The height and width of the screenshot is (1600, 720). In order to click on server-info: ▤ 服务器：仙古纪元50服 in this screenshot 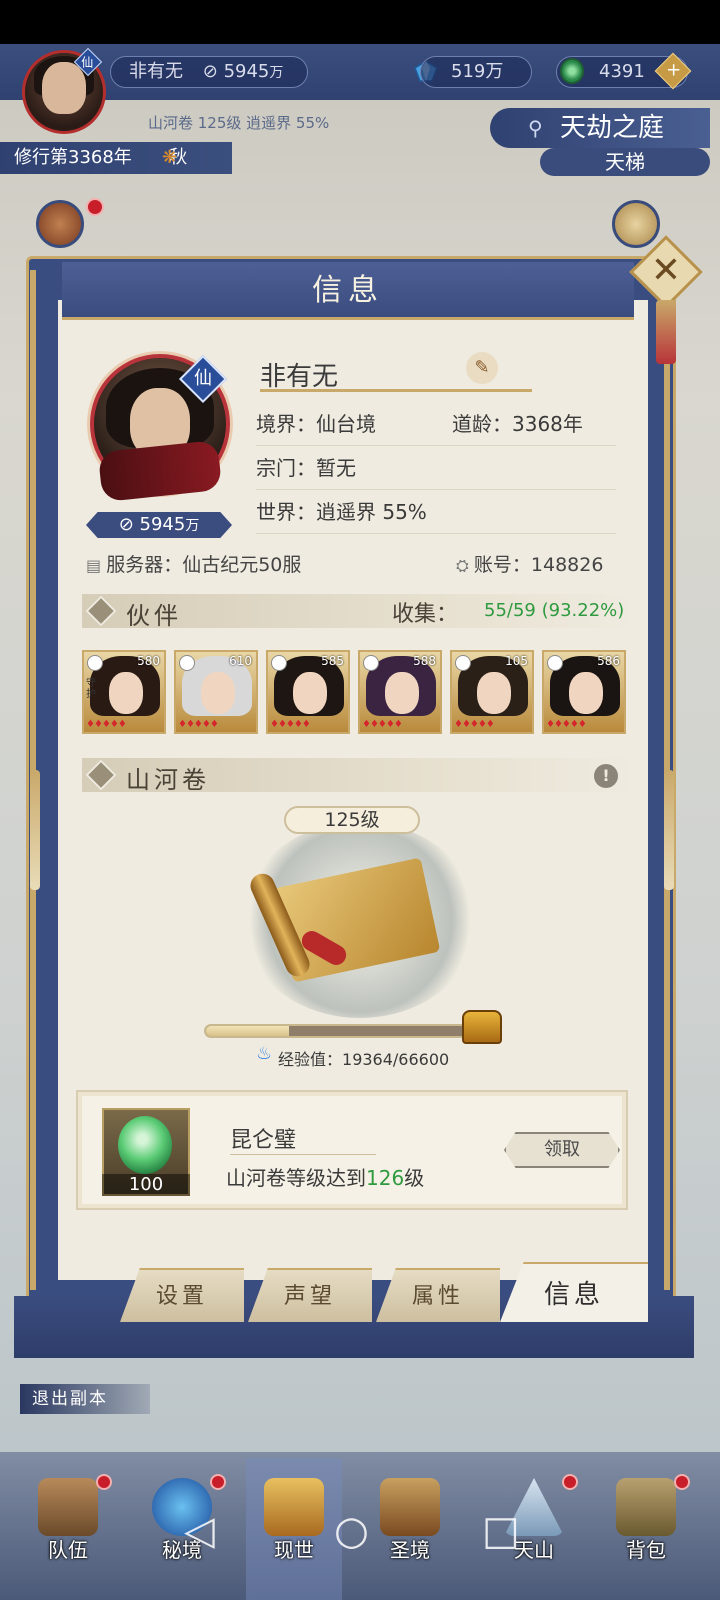, I will do `click(194, 565)`.